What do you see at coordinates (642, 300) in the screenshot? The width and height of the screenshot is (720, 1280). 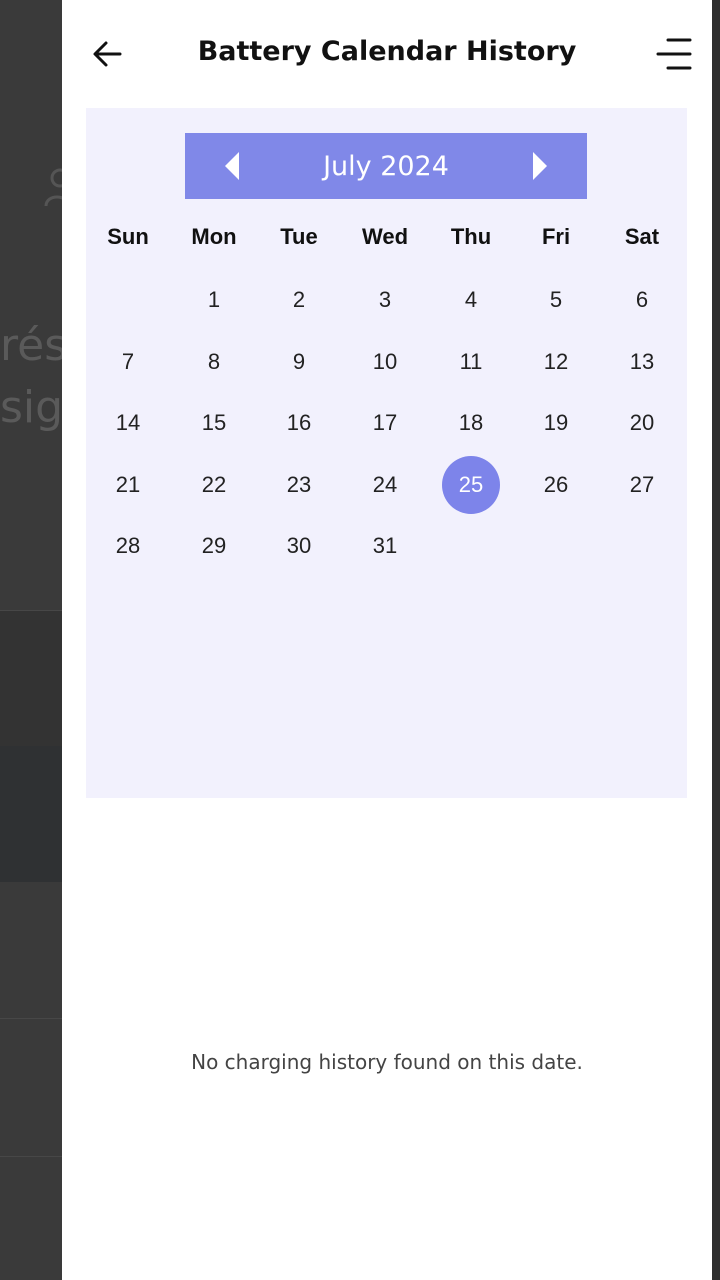 I see `calendar-day: 6` at bounding box center [642, 300].